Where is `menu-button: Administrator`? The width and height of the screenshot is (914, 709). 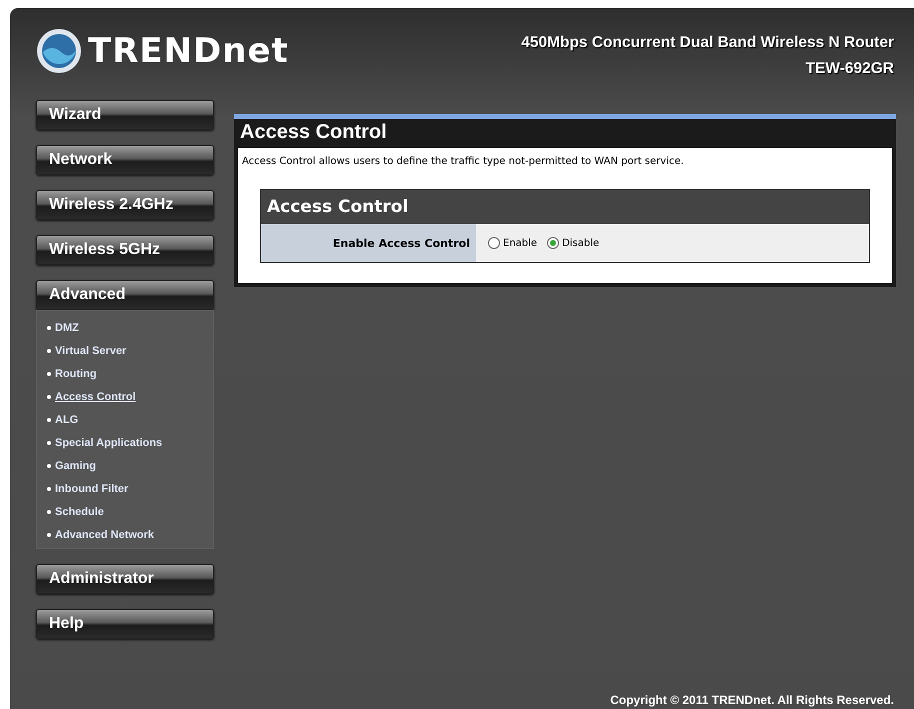
menu-button: Administrator is located at coordinates (125, 579).